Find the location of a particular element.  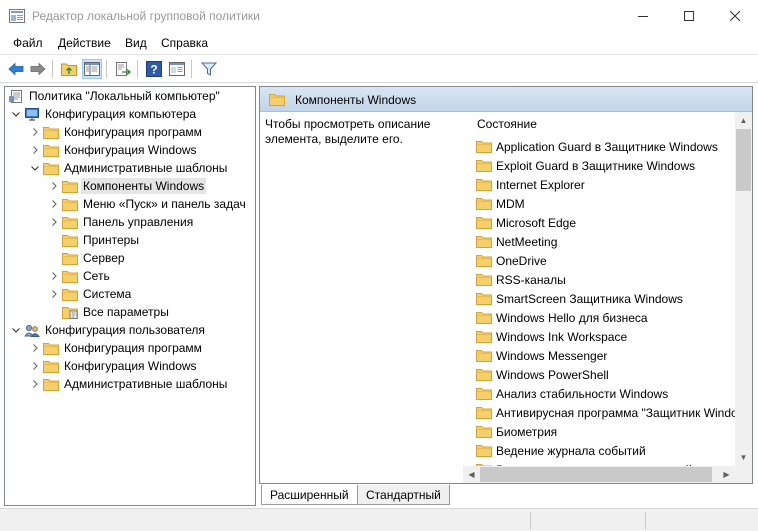

tree-item-user-admin-templates: Административные шаблоны is located at coordinates (129, 384).